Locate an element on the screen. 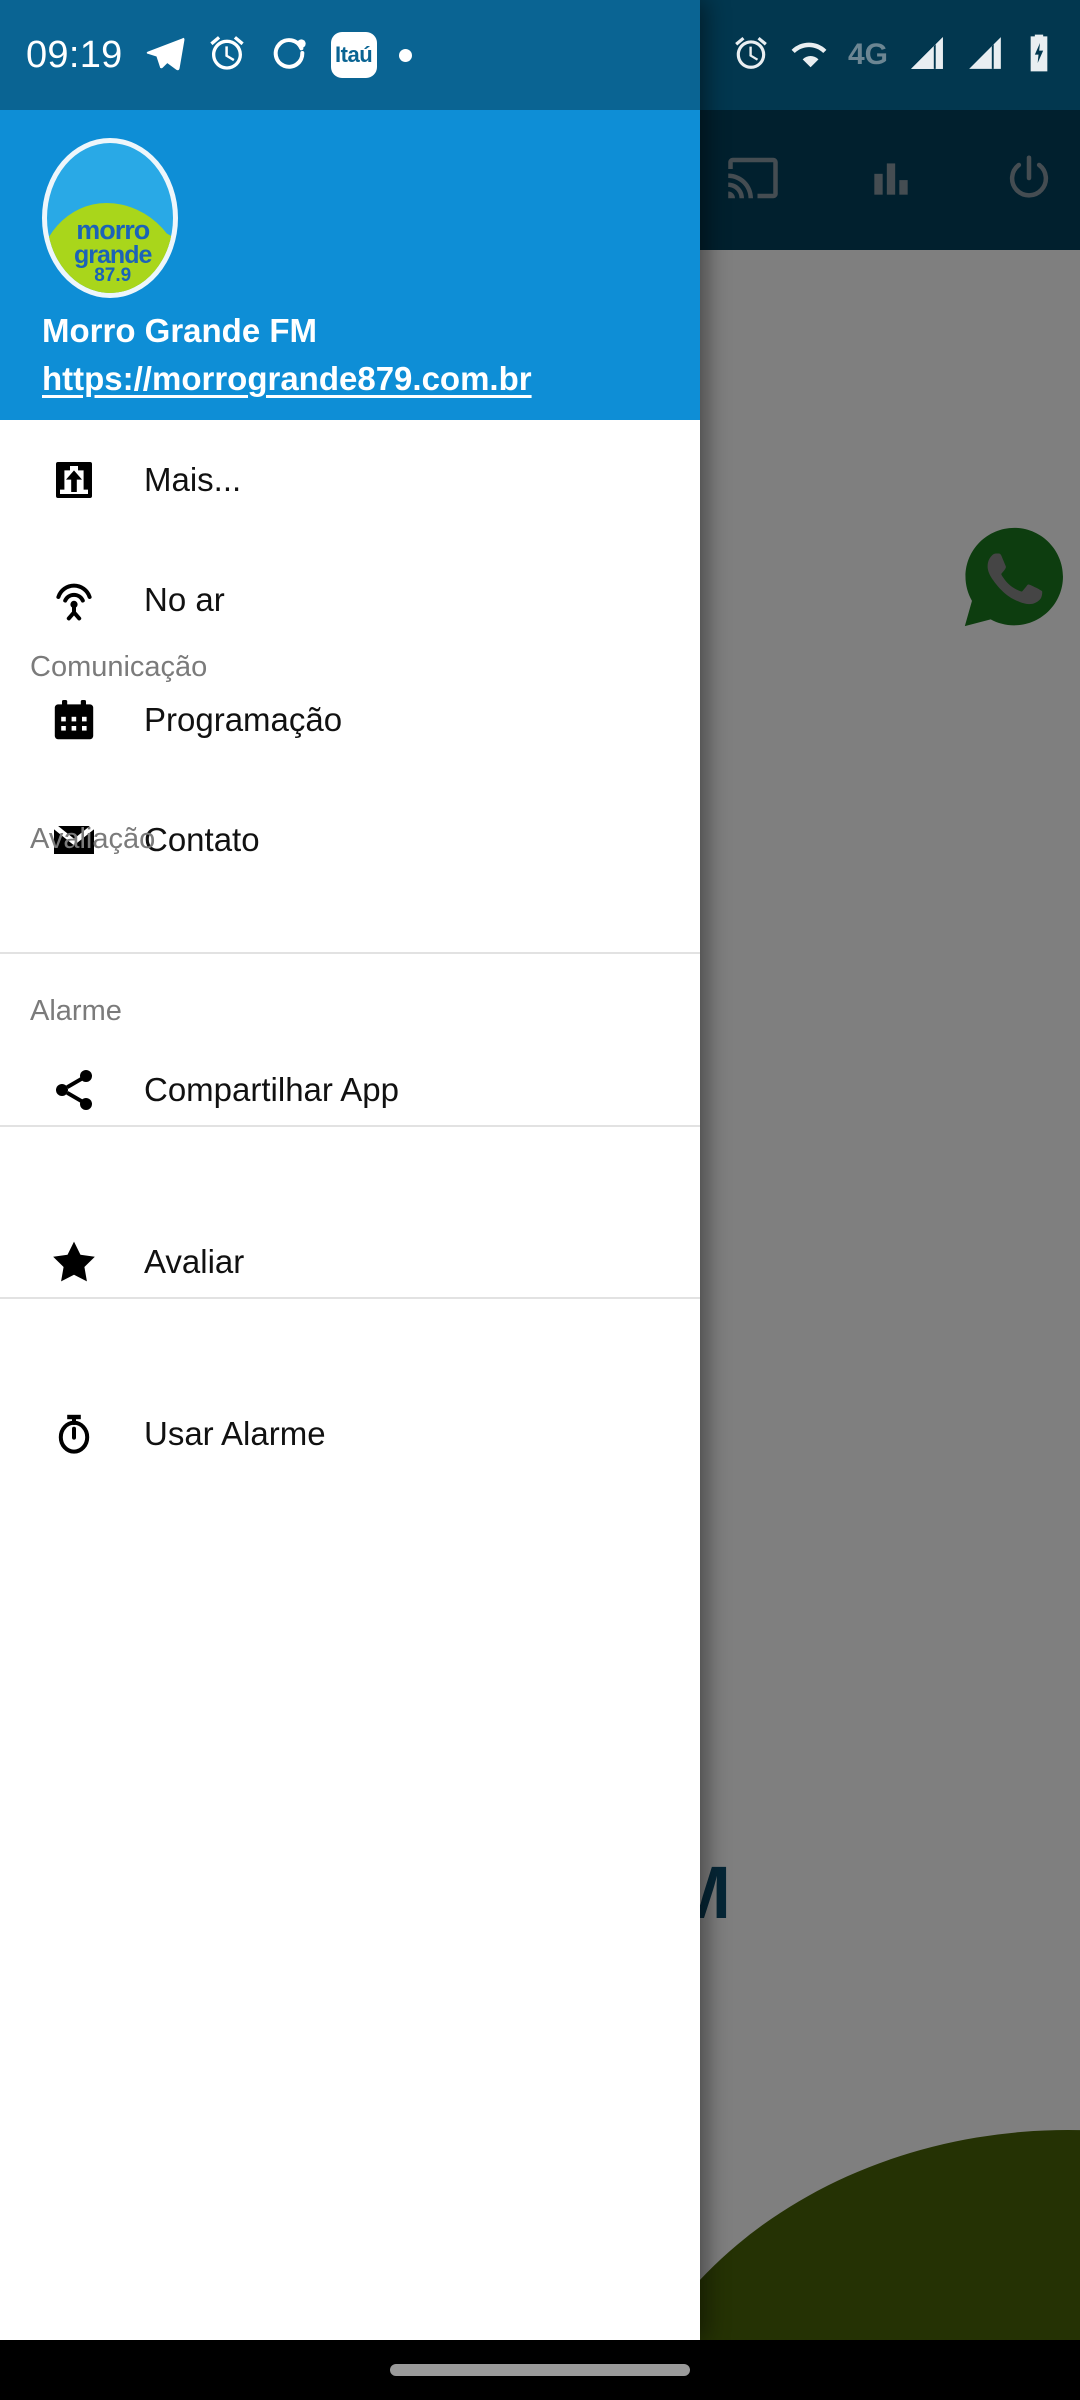 Image resolution: width=1080 pixels, height=2400 pixels. drawer-status-bar: 09:19 Itaú is located at coordinates (350, 55).